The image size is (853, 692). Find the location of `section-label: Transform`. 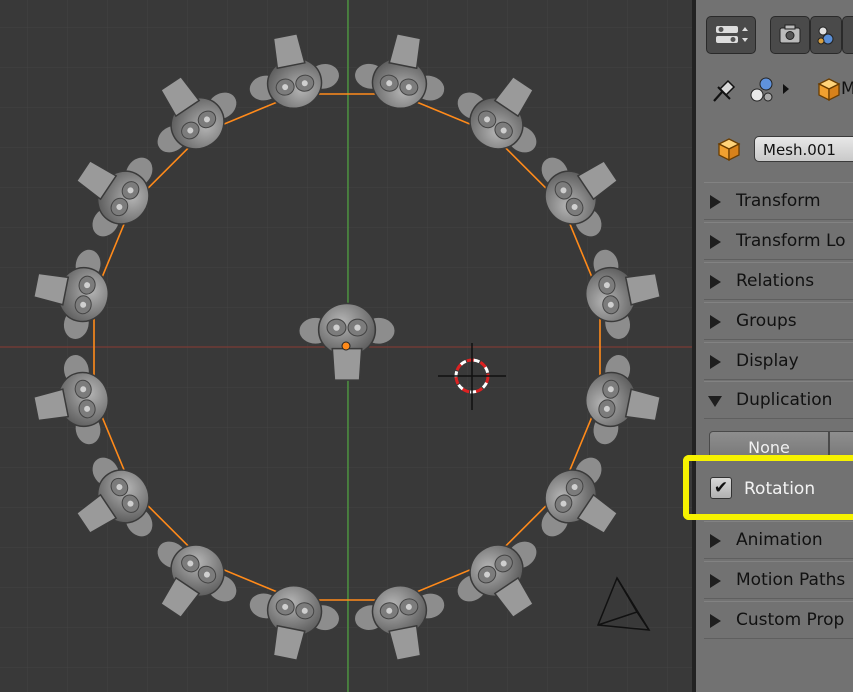

section-label: Transform is located at coordinates (778, 201).